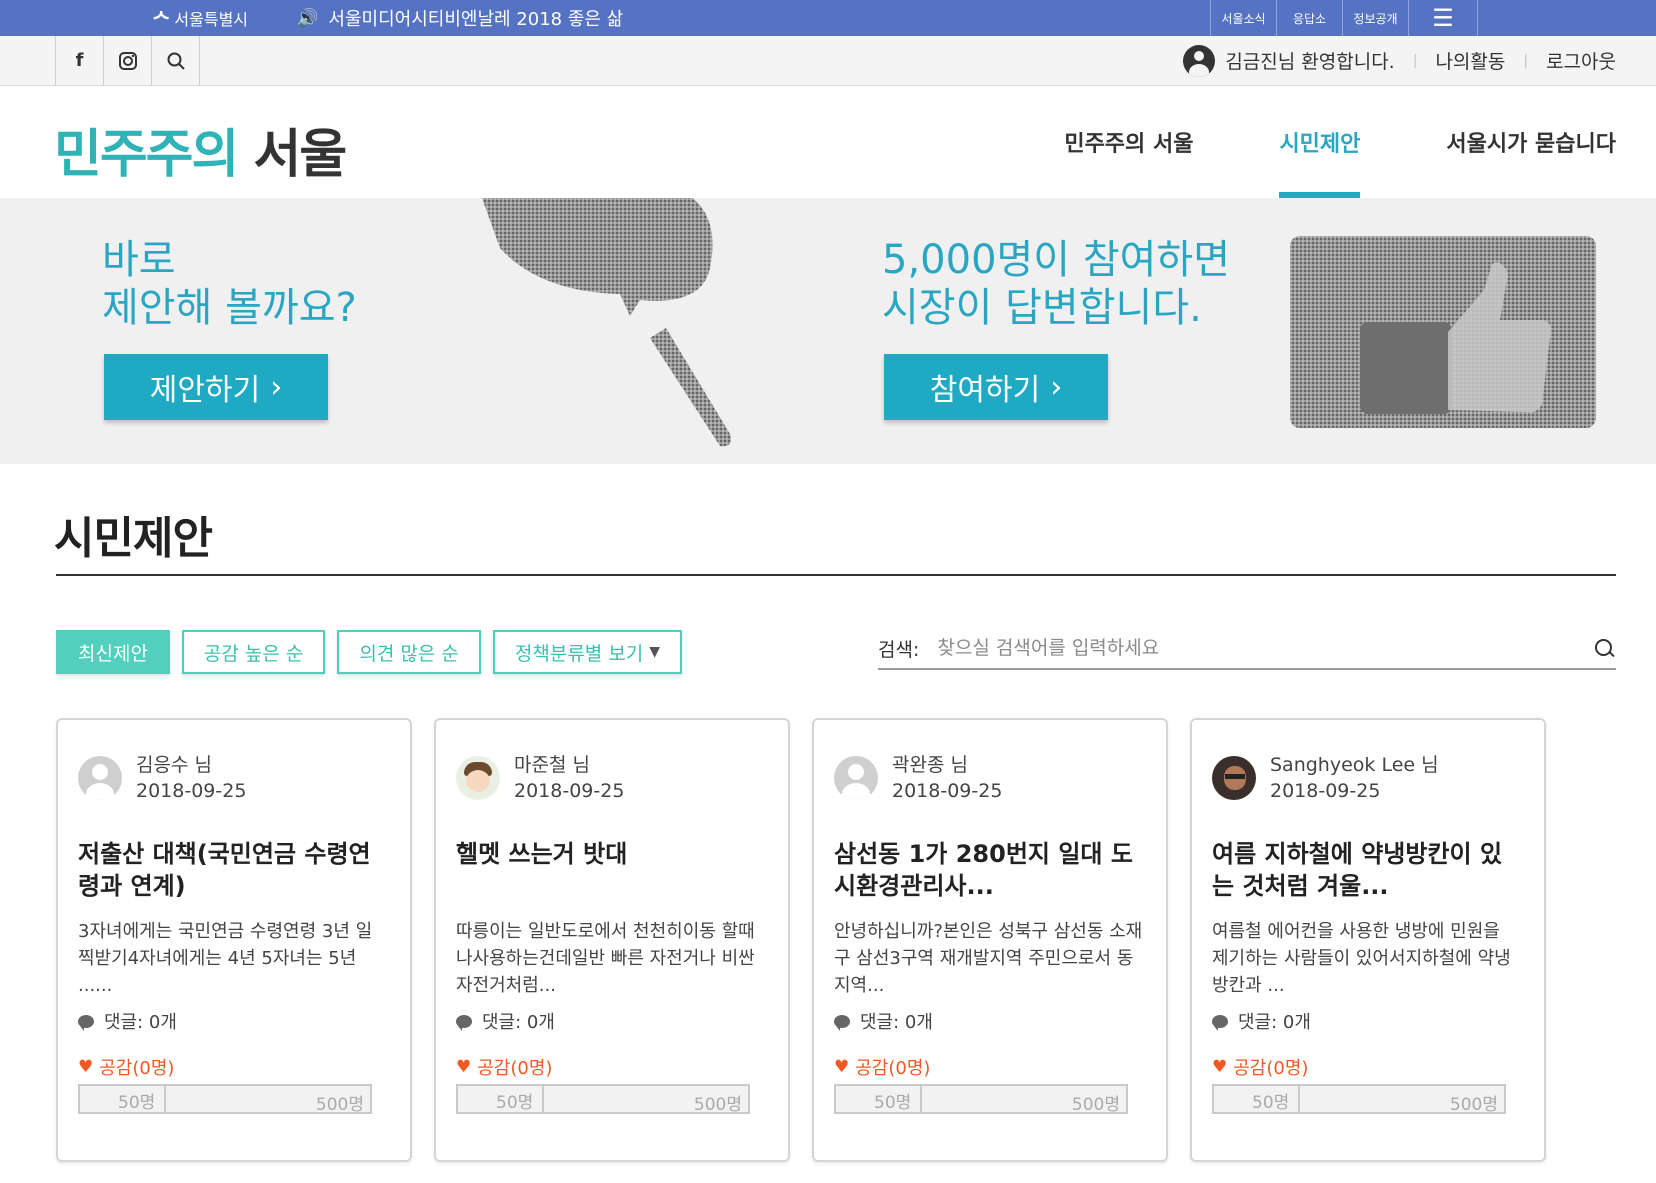 This screenshot has width=1656, height=1183. What do you see at coordinates (205, 390) in the screenshot?
I see `propose-button-label: 제안하기` at bounding box center [205, 390].